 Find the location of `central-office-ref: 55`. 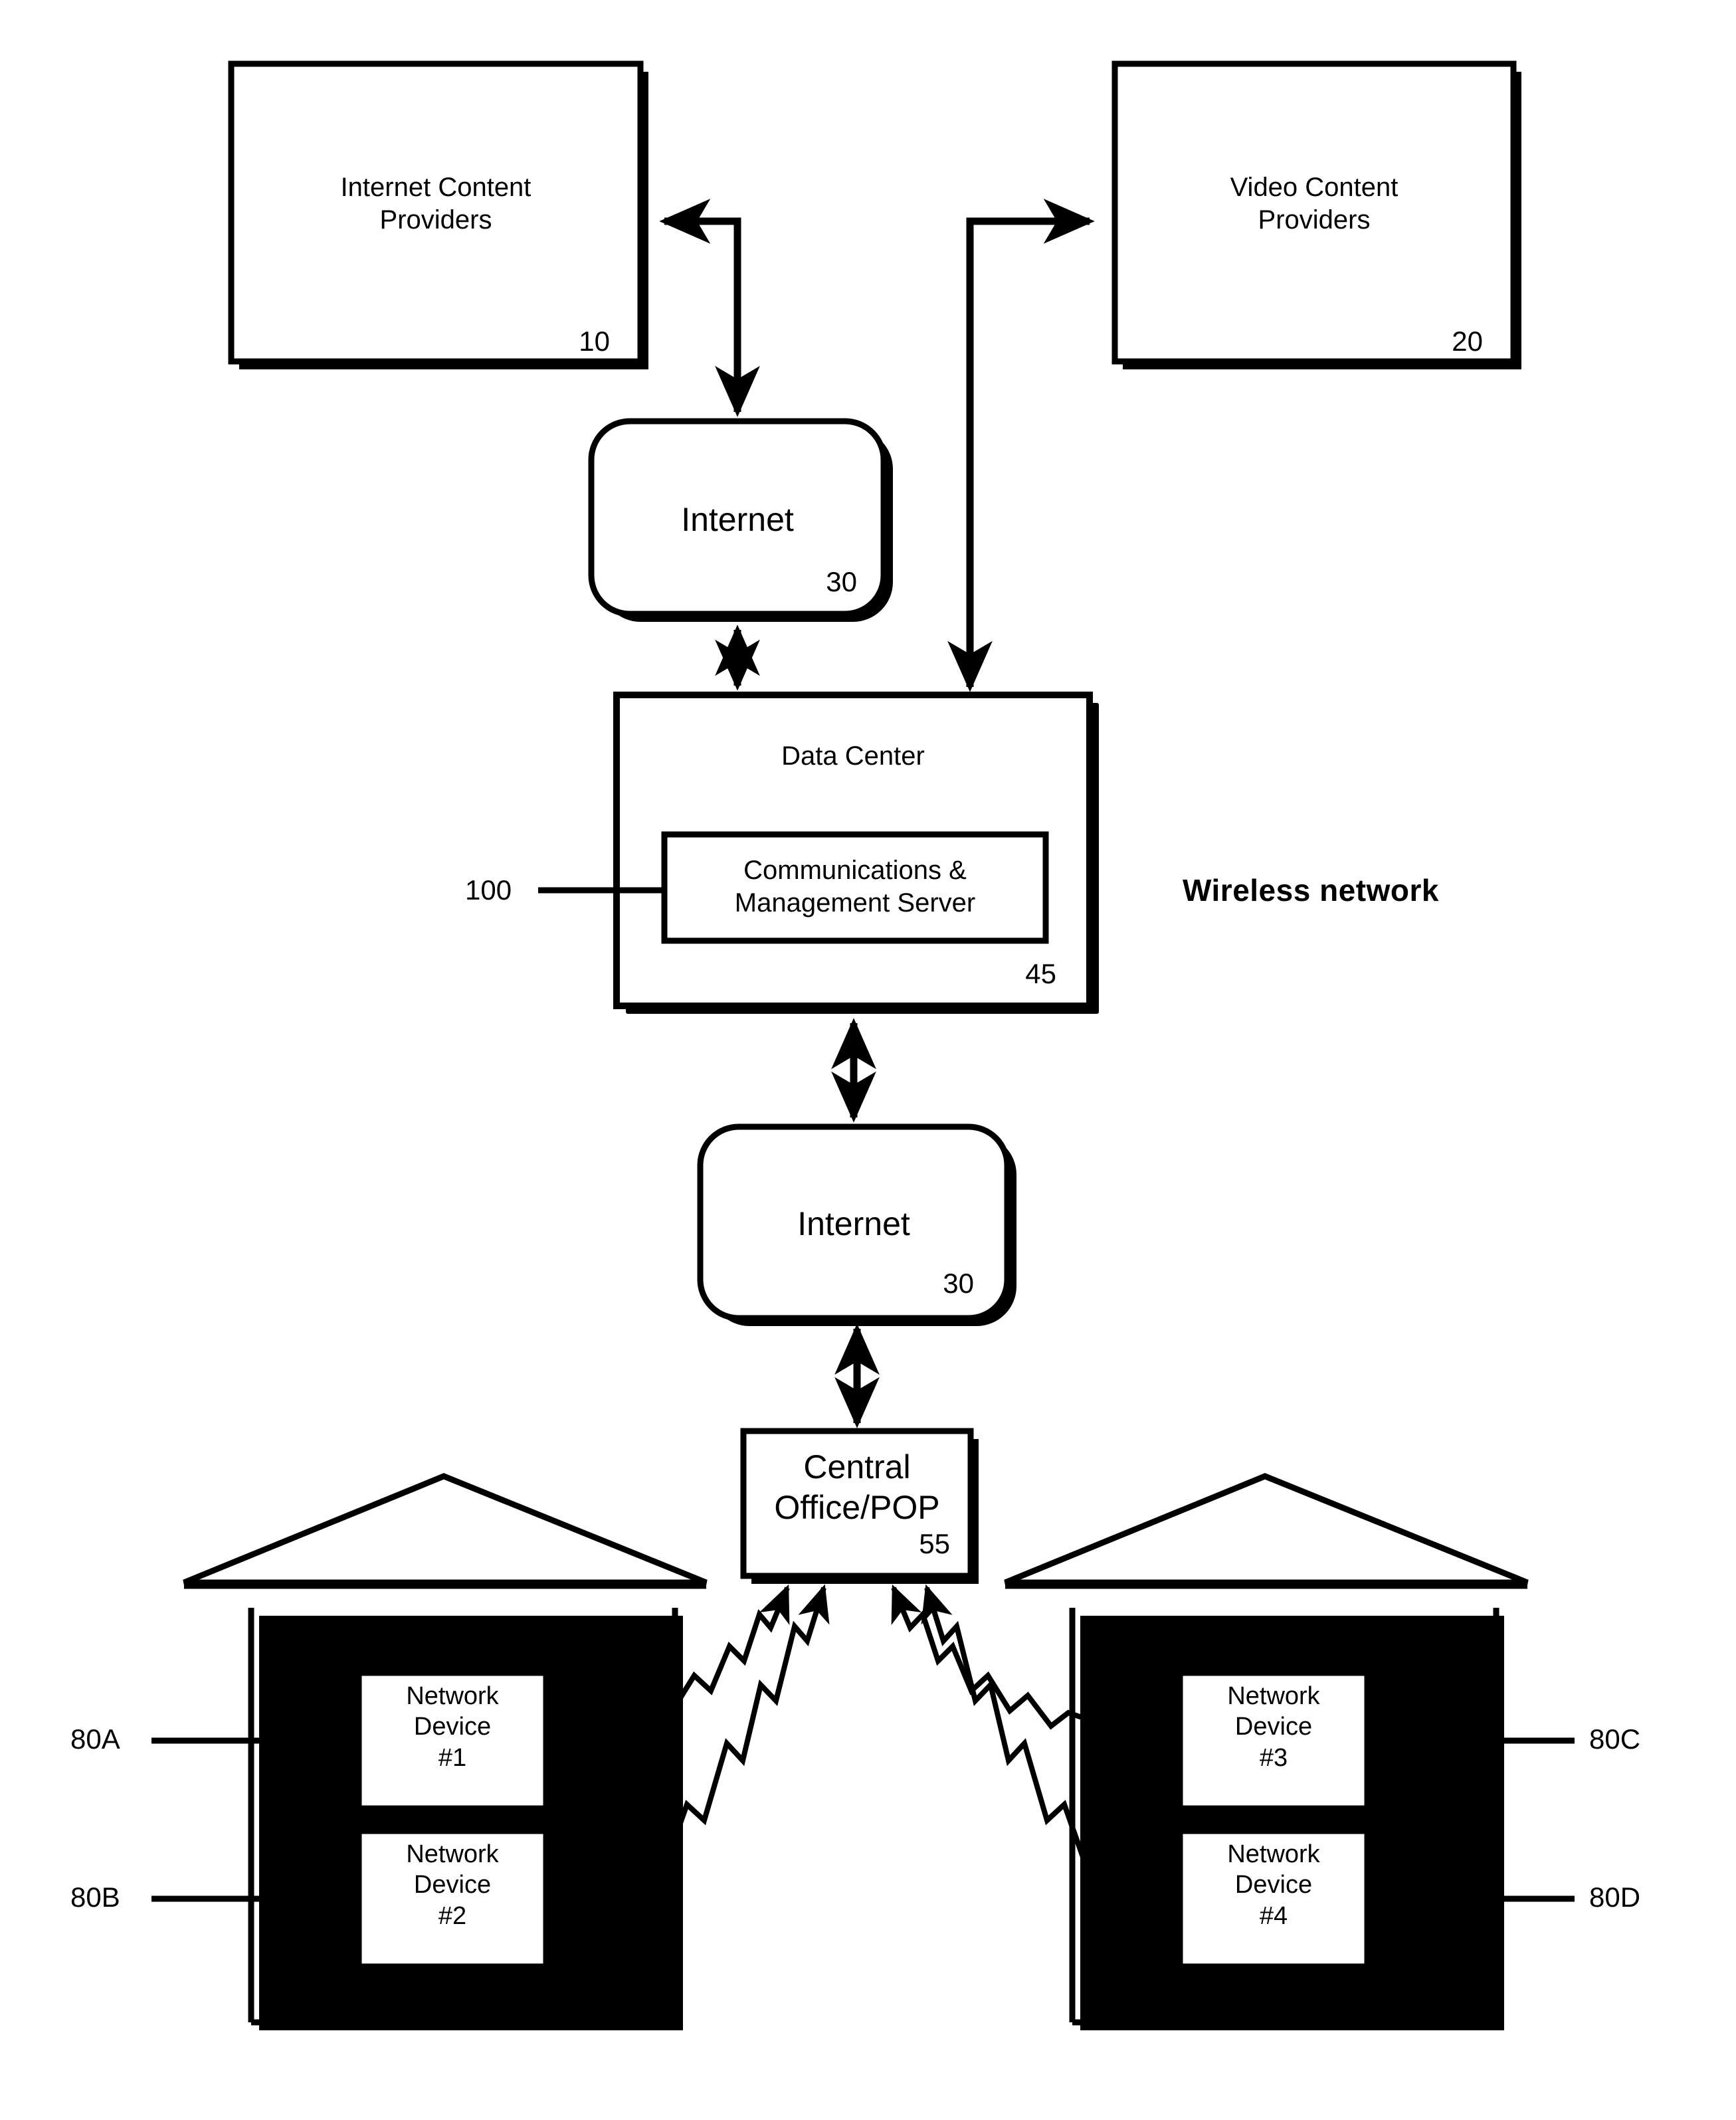

central-office-ref: 55 is located at coordinates (934, 1543).